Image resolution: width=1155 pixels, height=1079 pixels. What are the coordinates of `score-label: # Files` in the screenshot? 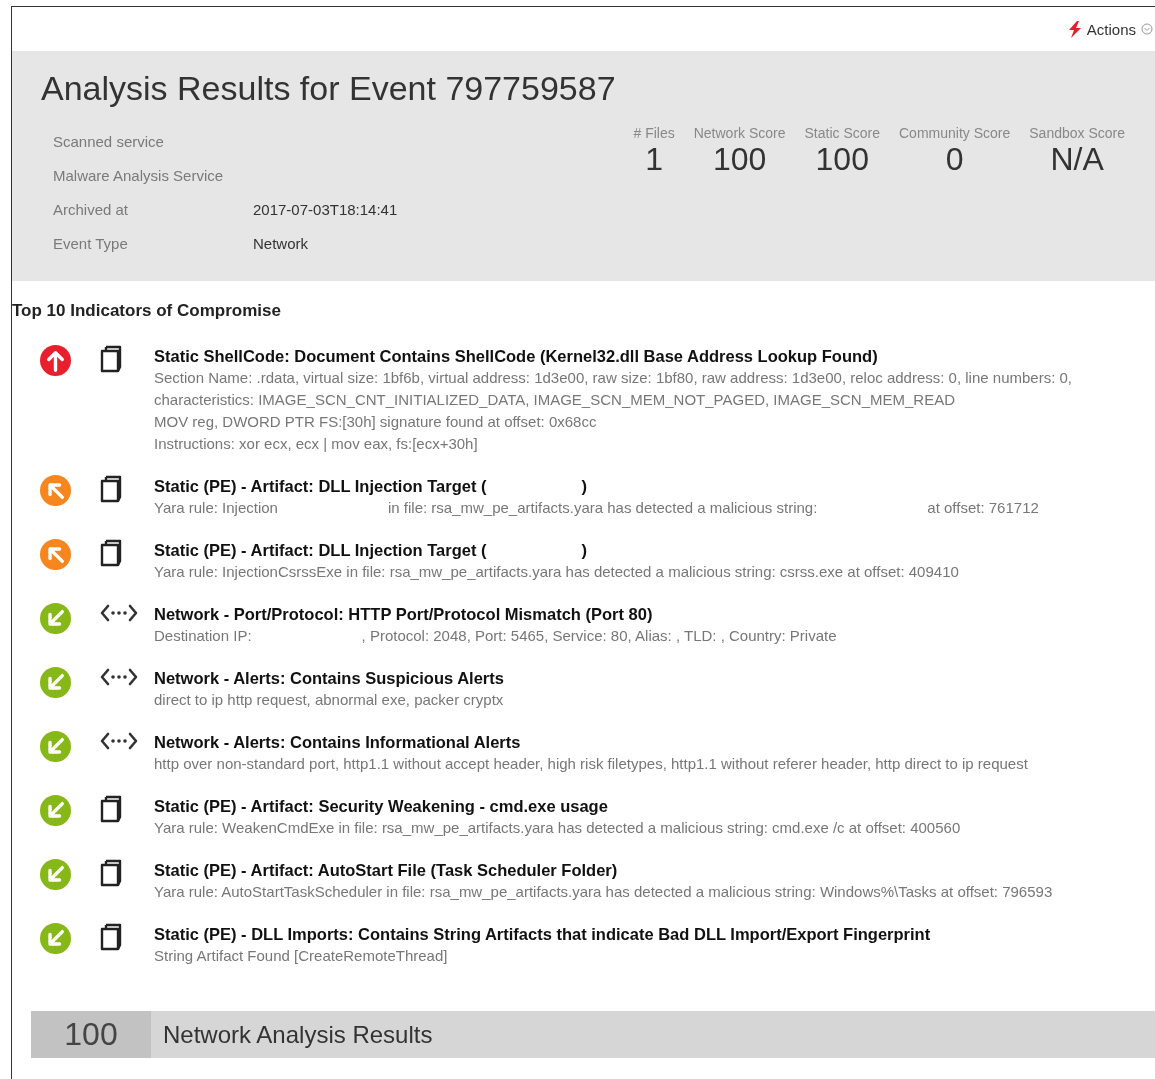 It's located at (654, 133).